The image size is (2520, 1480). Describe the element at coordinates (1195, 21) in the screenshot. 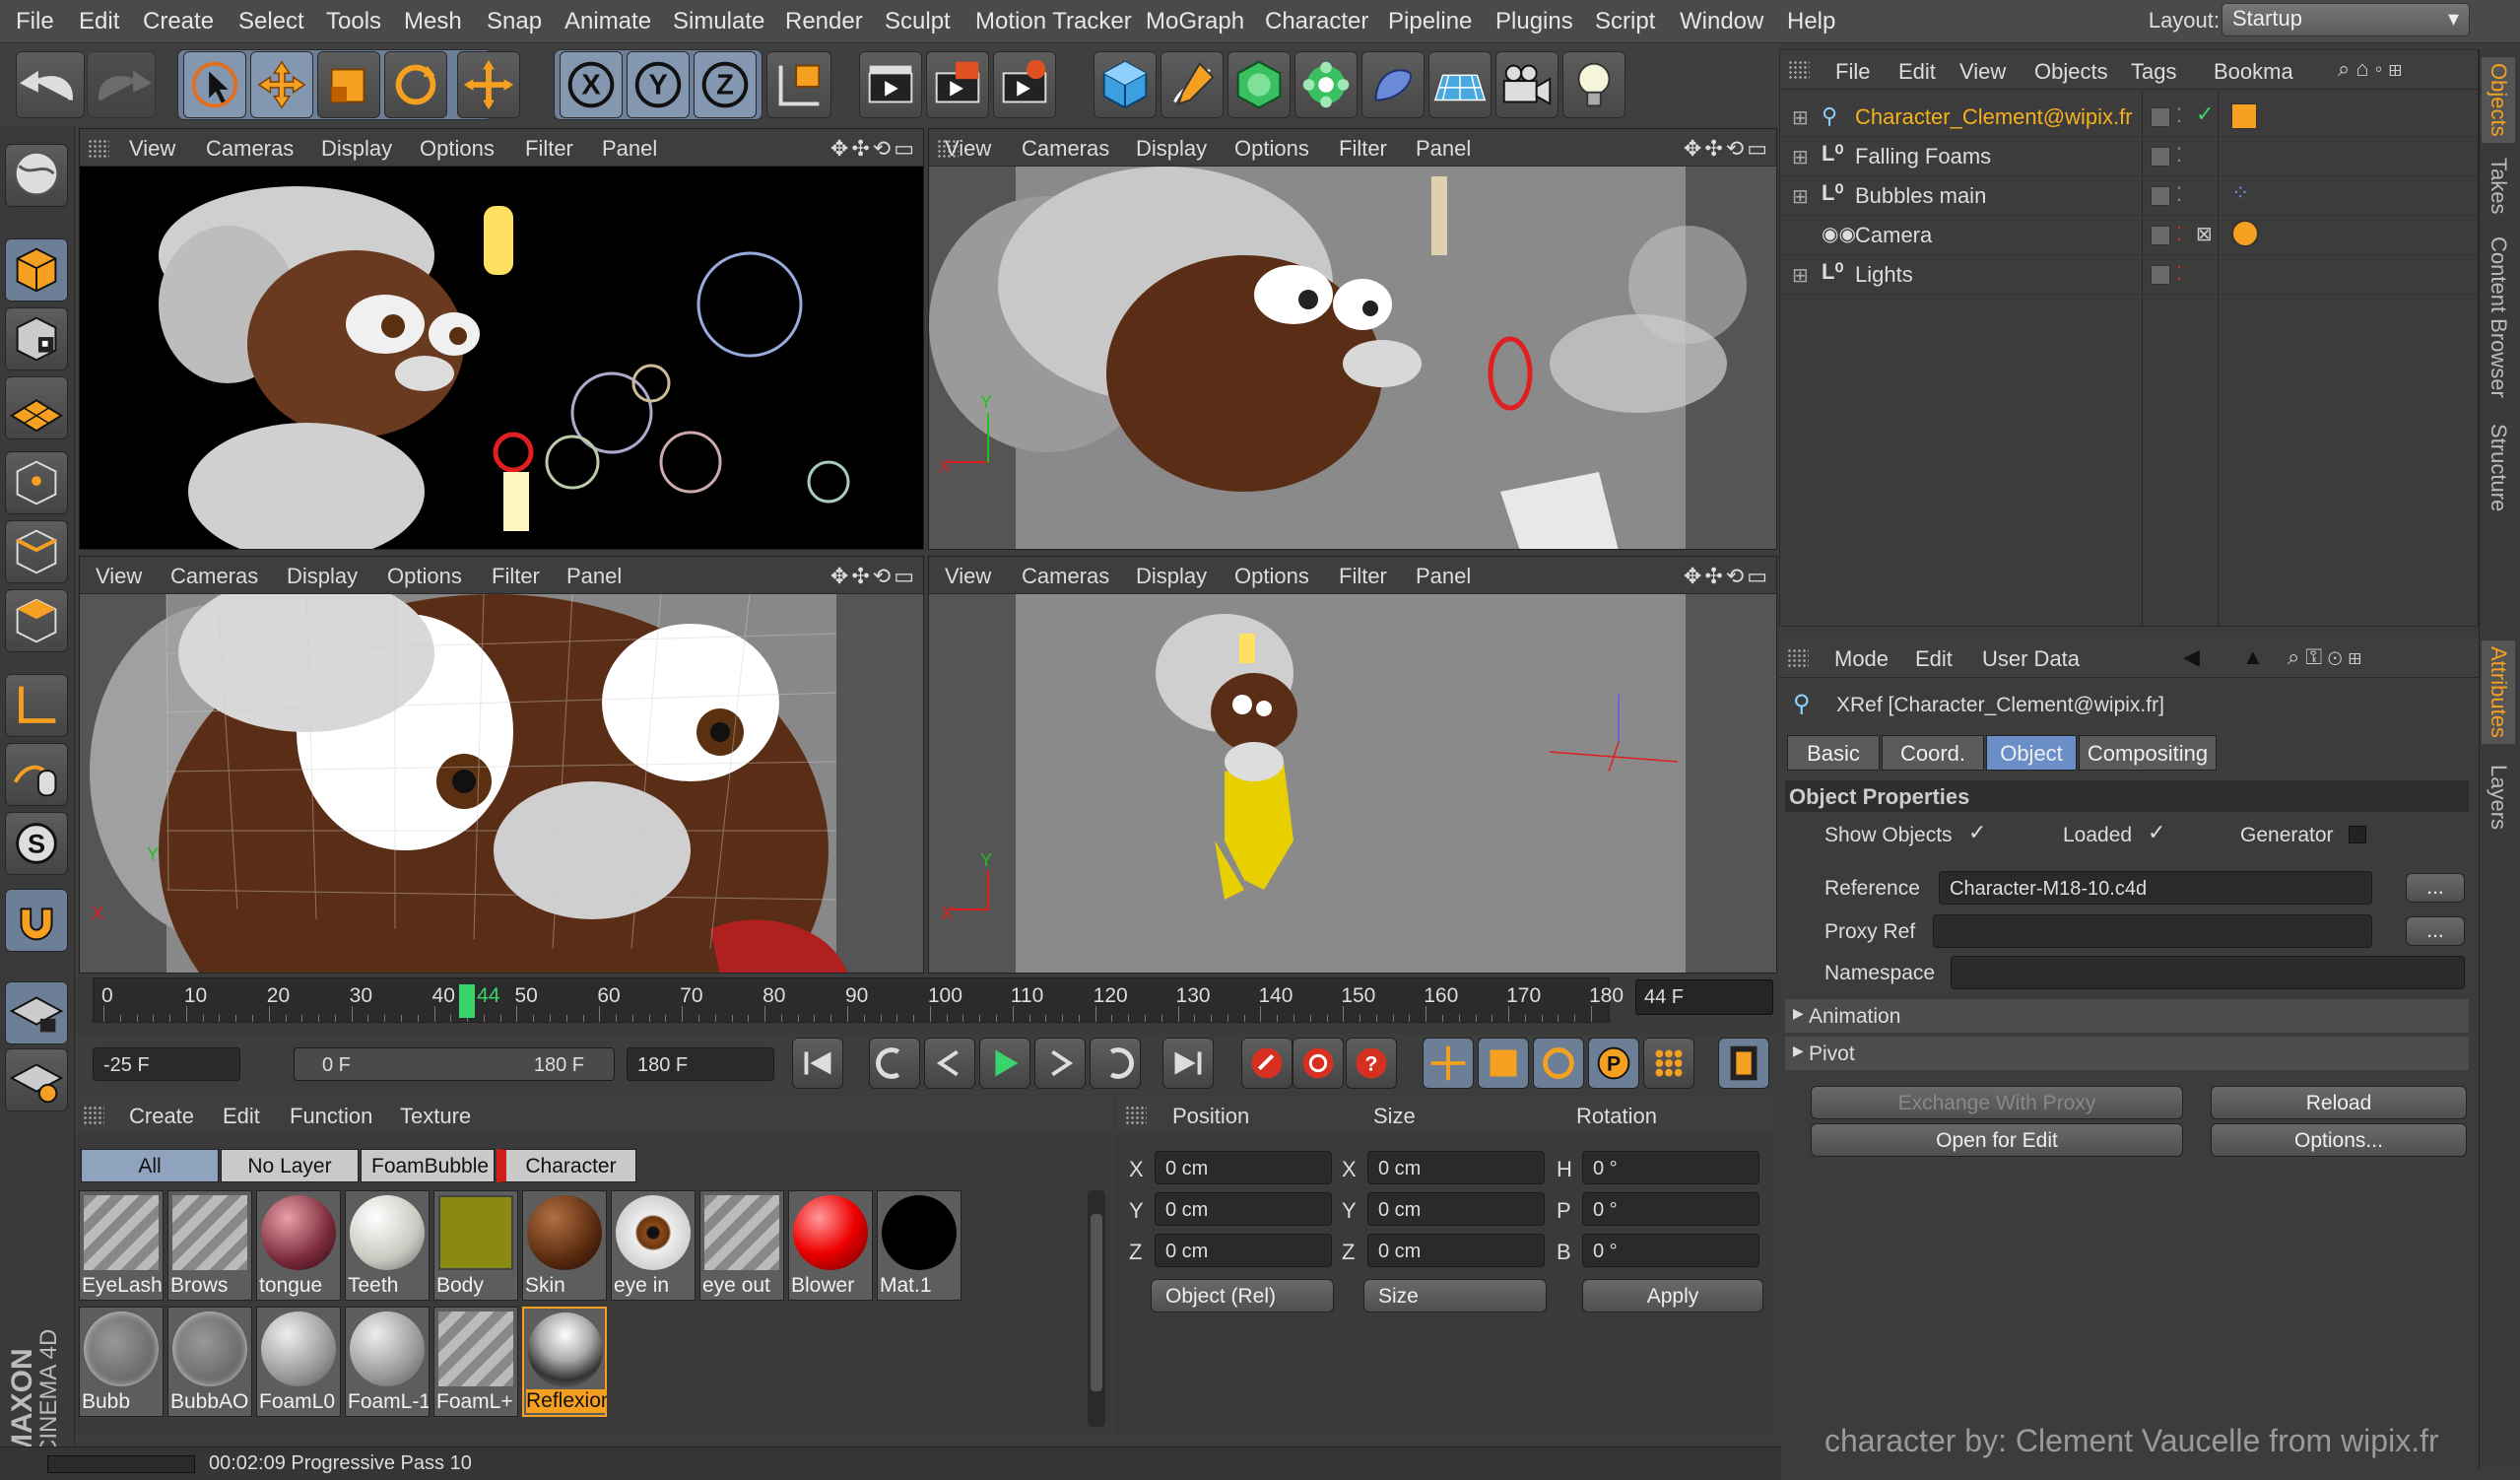

I see `menu-mograph: MoGraph` at that location.